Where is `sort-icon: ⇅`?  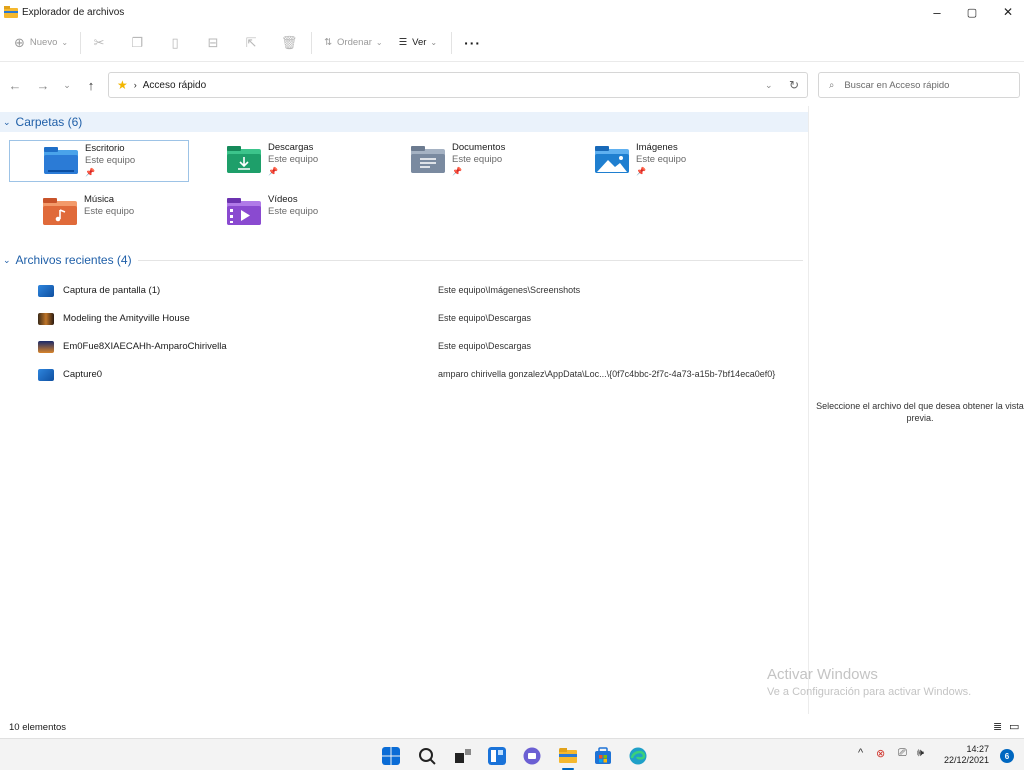 sort-icon: ⇅ is located at coordinates (328, 42).